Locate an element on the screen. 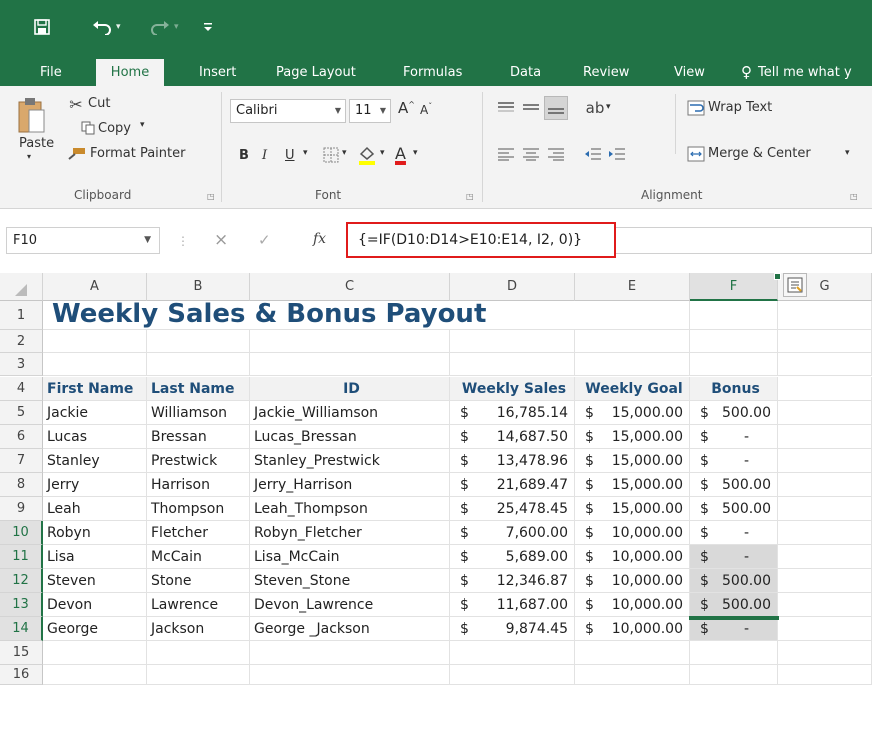 Image resolution: width=872 pixels, height=753 pixels. font-name-select: Calibri ▼ is located at coordinates (288, 111).